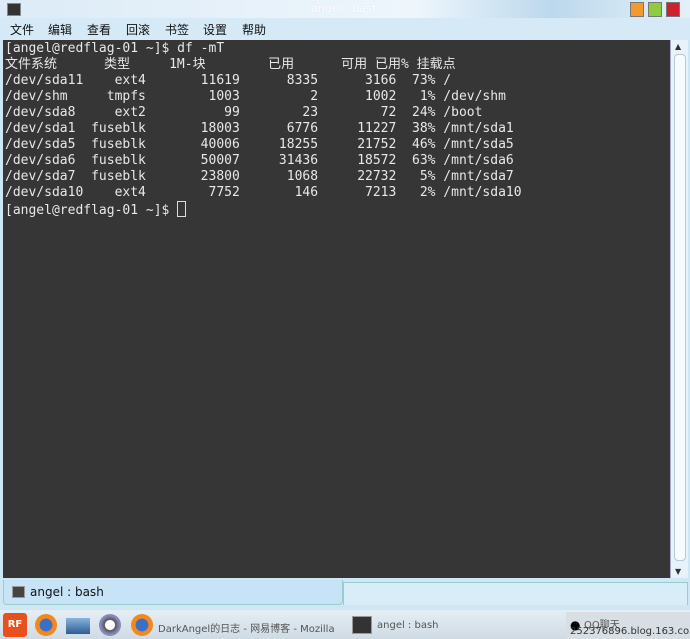 This screenshot has height=639, width=690. I want to click on start-menu-icon: RF, so click(15, 625).